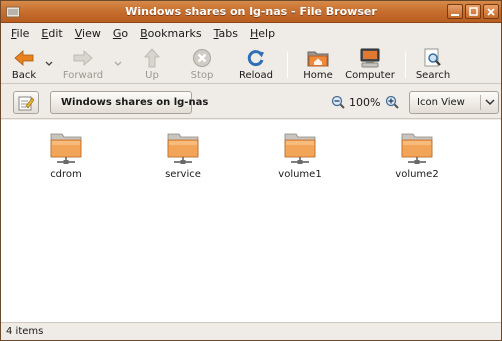 This screenshot has width=502, height=341. Describe the element at coordinates (183, 174) in the screenshot. I see `folder-name: service` at that location.